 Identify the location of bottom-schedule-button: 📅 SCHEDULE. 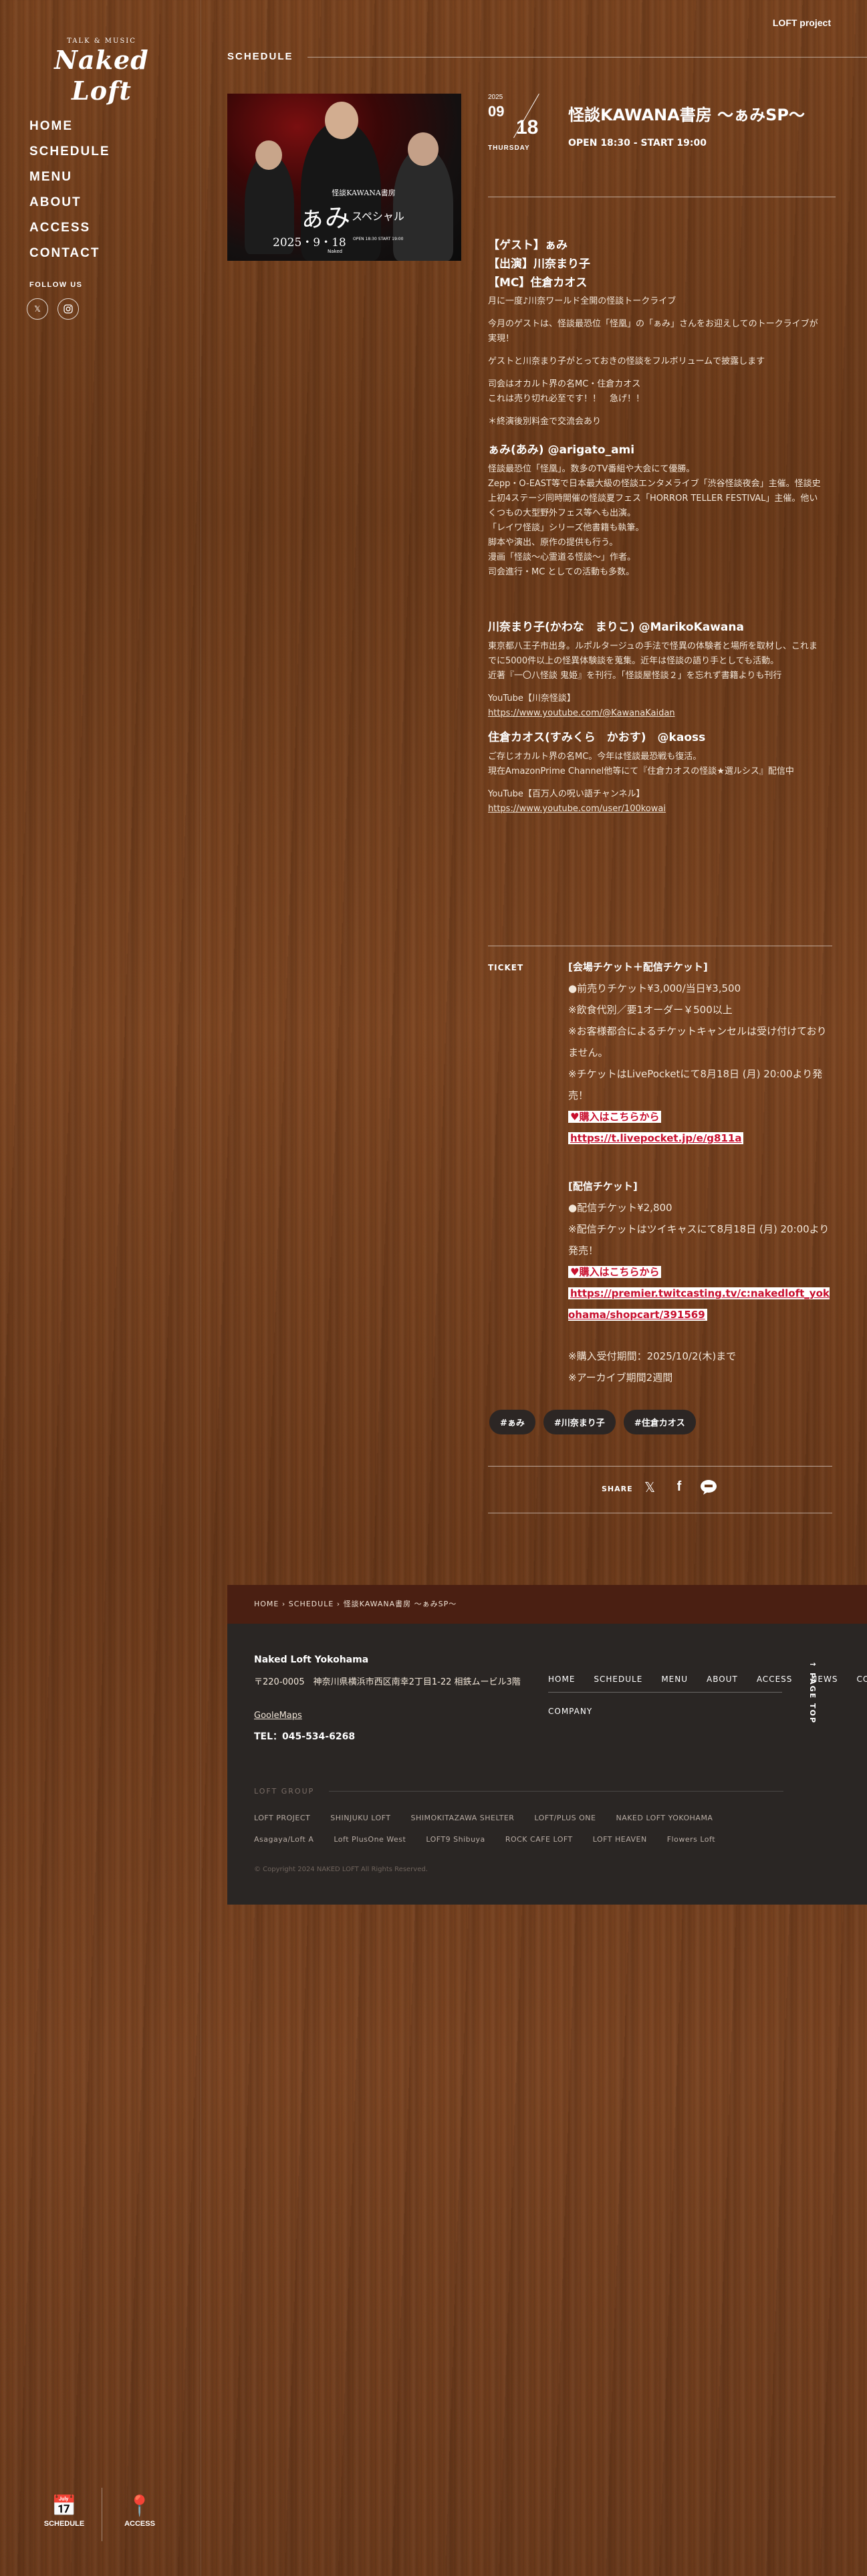
(64, 2514).